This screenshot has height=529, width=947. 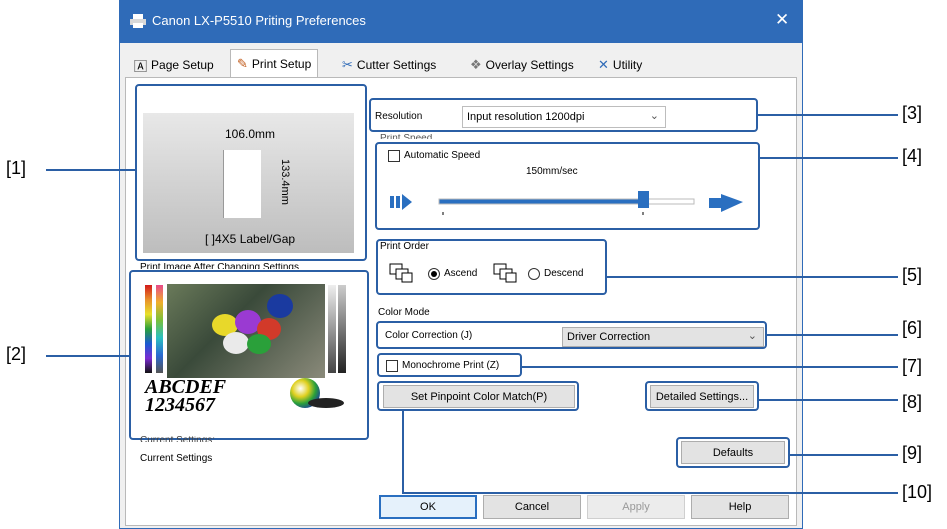 What do you see at coordinates (178, 439) in the screenshot?
I see `current-settings-heading: Current Settings:` at bounding box center [178, 439].